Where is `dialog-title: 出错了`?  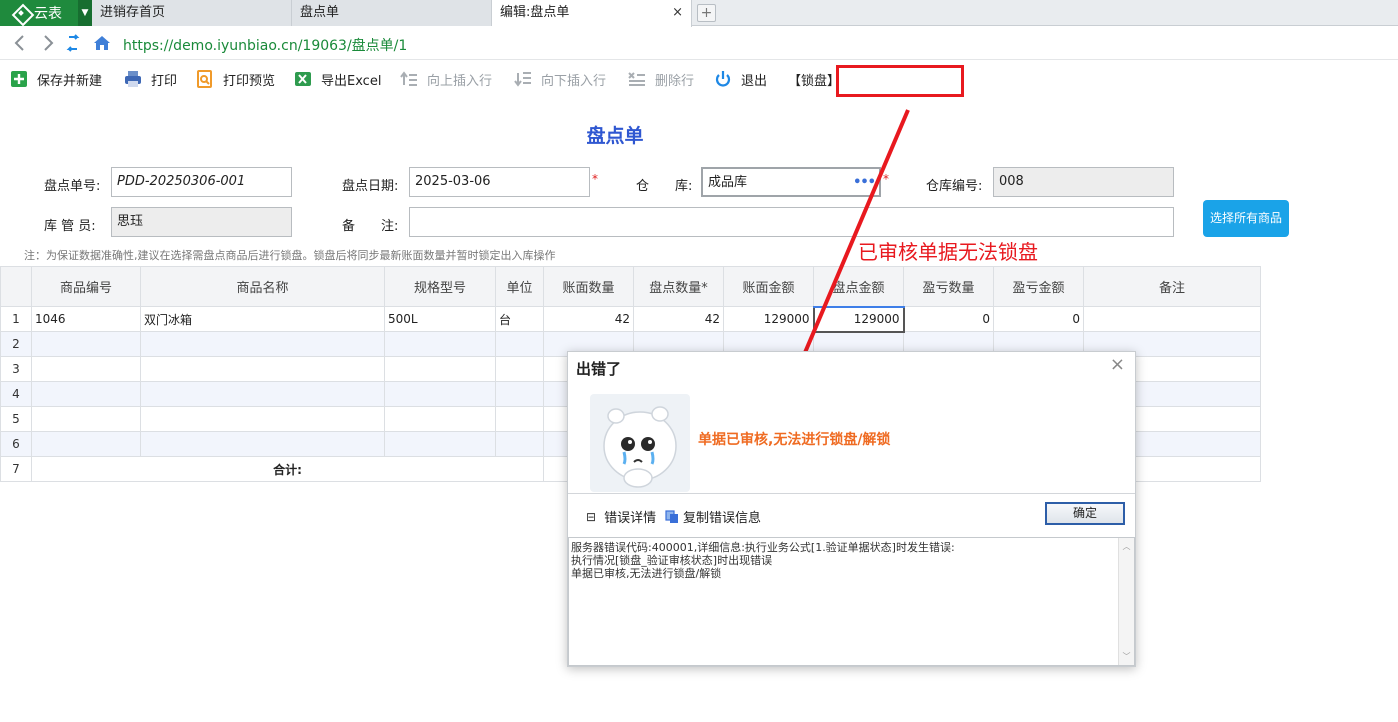
dialog-title: 出错了 is located at coordinates (599, 369).